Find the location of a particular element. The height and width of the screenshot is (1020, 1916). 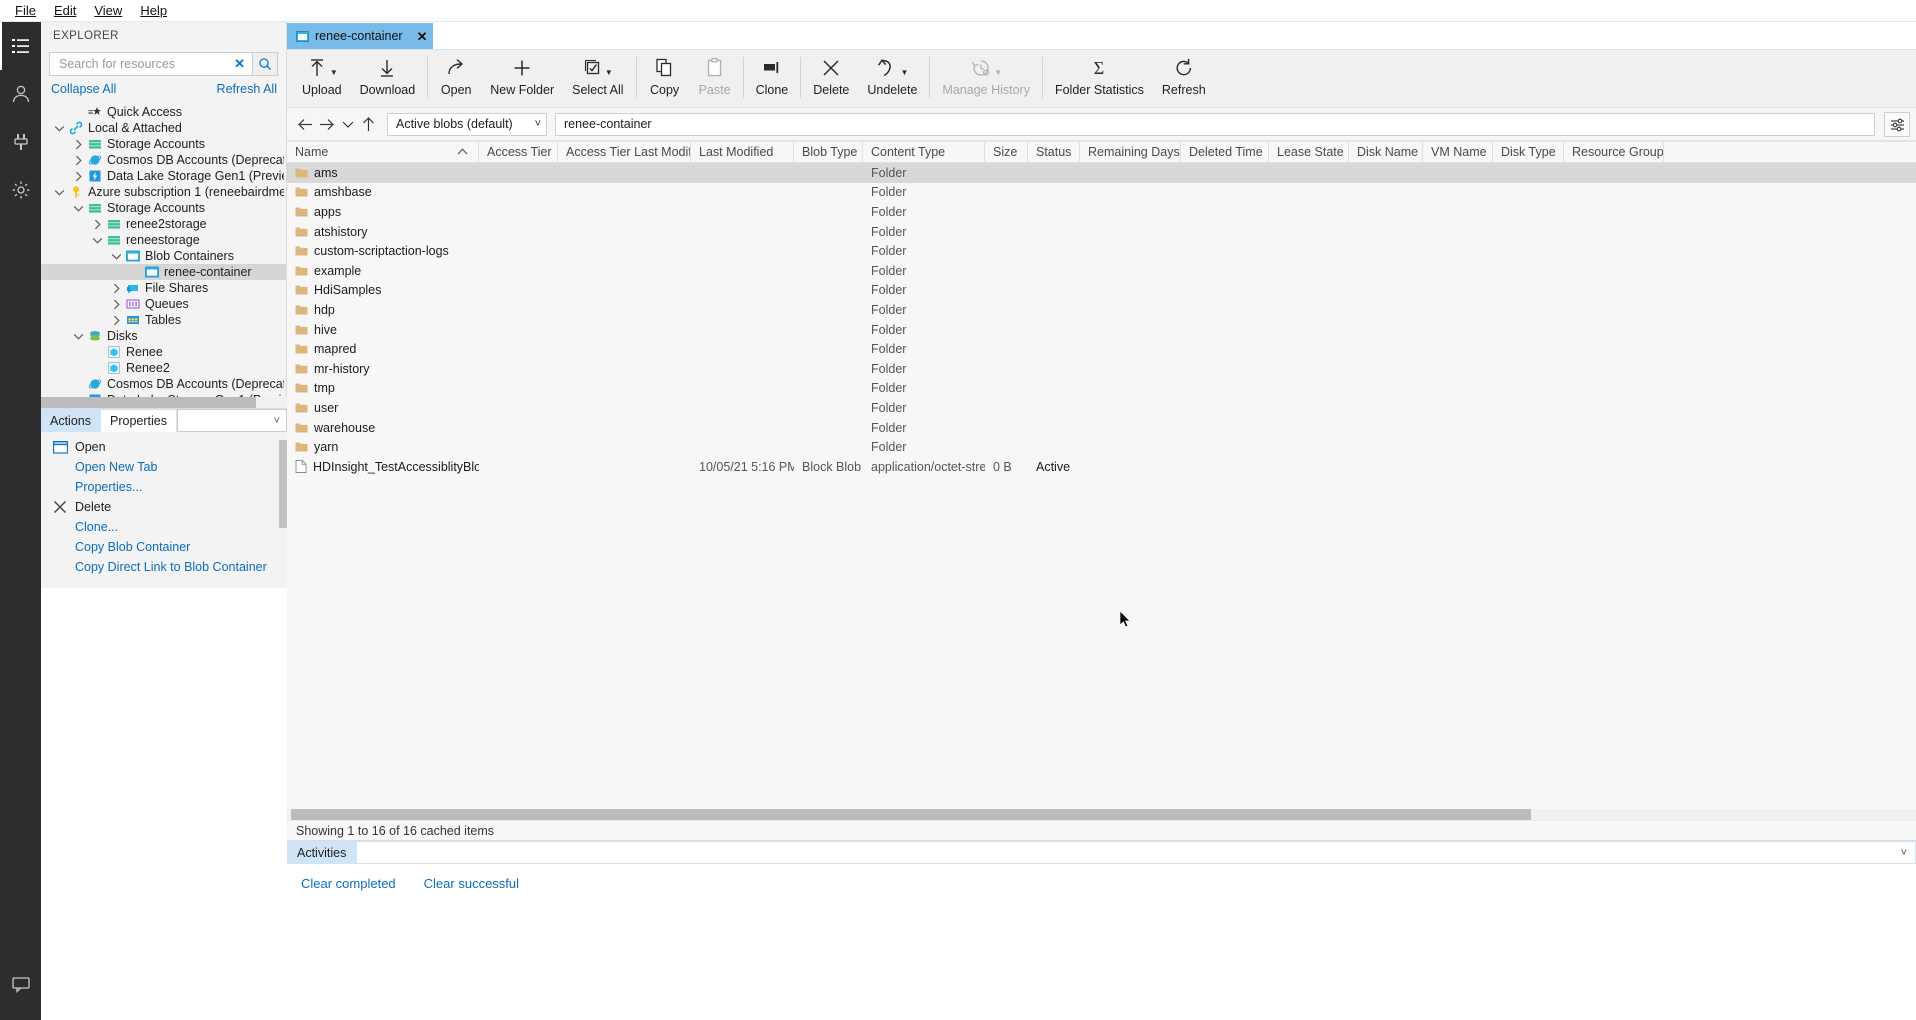

toolbar-button-open: Open is located at coordinates (456, 78).